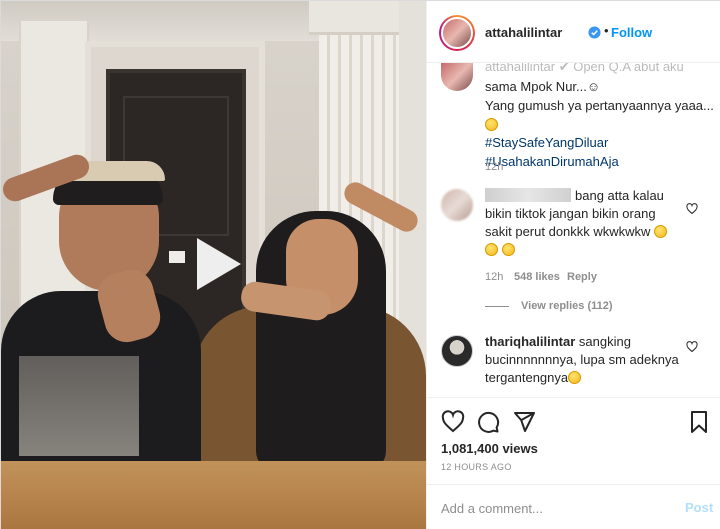  What do you see at coordinates (217, 264) in the screenshot?
I see `play-icon` at bounding box center [217, 264].